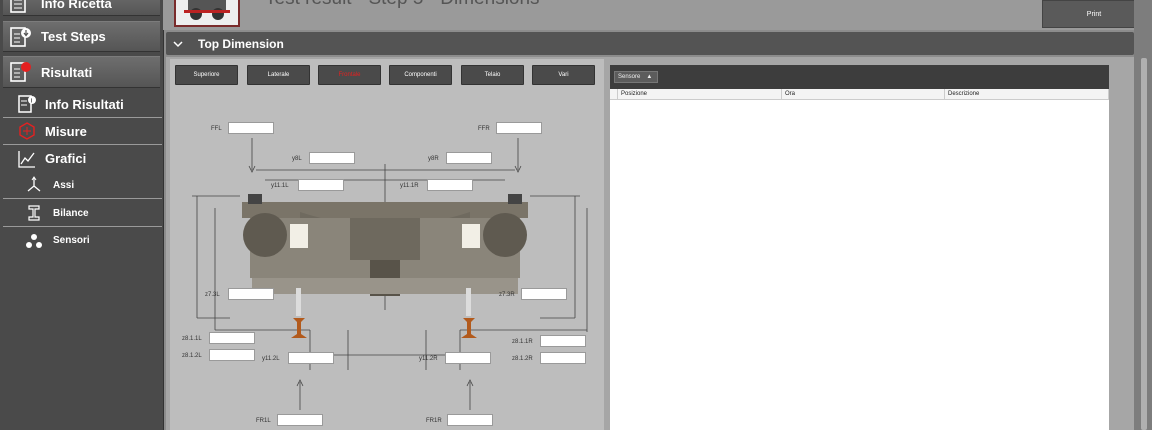  Describe the element at coordinates (522, 342) in the screenshot. I see `z8-1-1r-label: z8.1.1R` at that location.